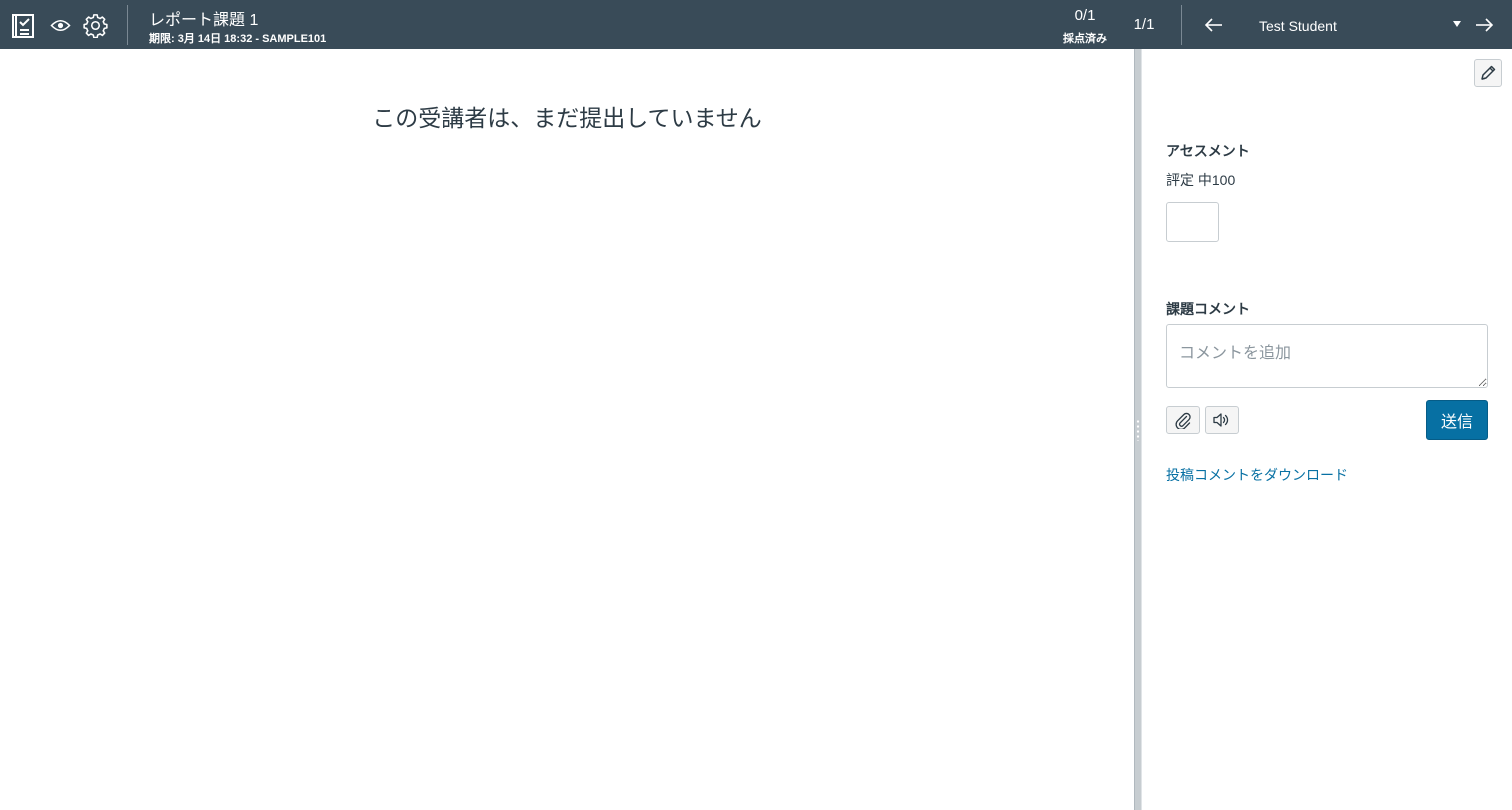  Describe the element at coordinates (1298, 26) in the screenshot. I see `student-name: Test Student` at that location.